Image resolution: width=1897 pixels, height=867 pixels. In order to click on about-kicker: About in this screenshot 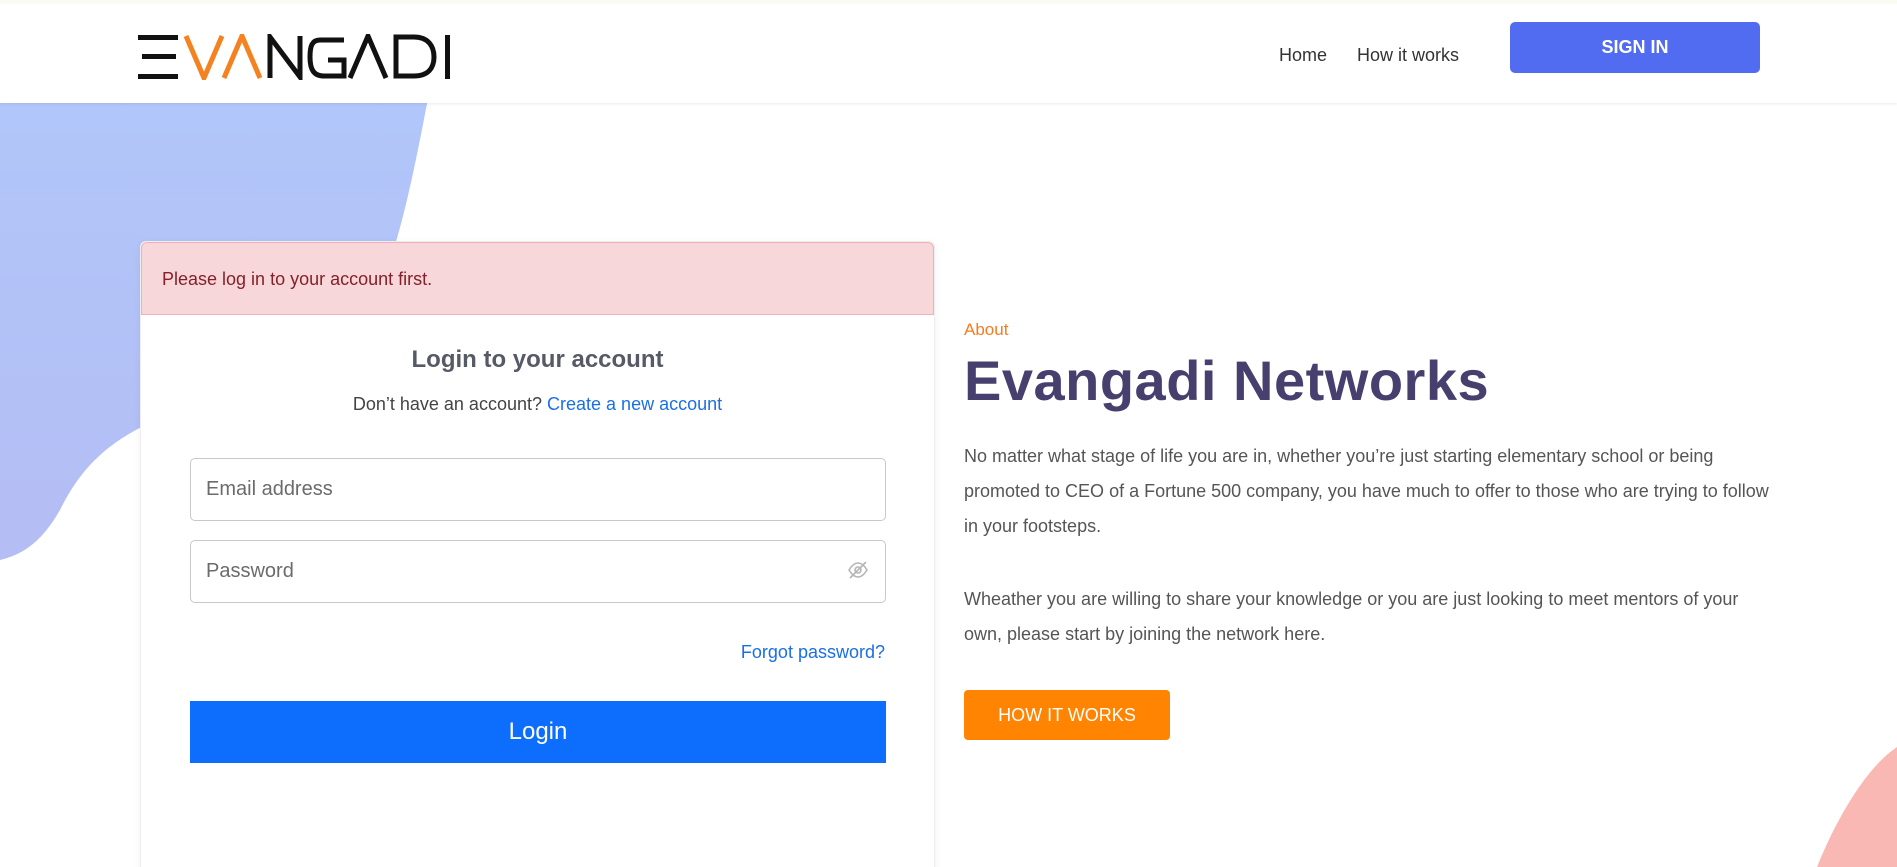, I will do `click(986, 329)`.